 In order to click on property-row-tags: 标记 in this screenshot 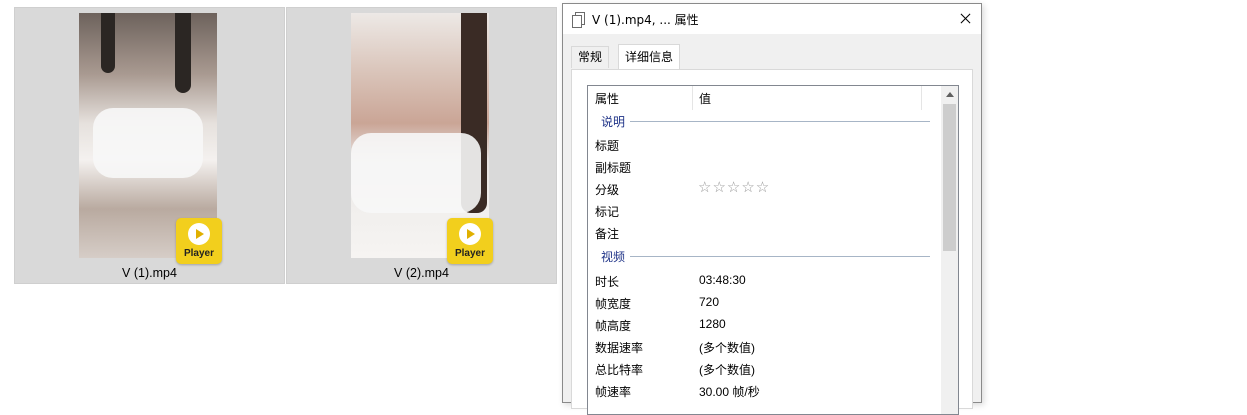, I will do `click(764, 210)`.